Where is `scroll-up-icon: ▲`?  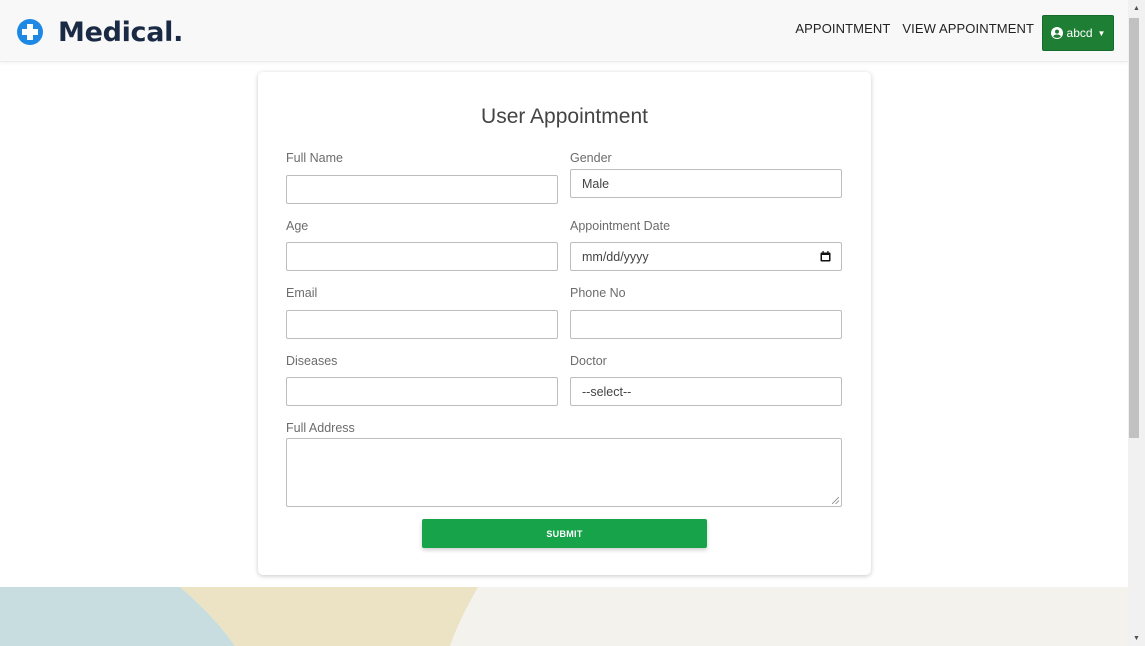 scroll-up-icon: ▲ is located at coordinates (1136, 8).